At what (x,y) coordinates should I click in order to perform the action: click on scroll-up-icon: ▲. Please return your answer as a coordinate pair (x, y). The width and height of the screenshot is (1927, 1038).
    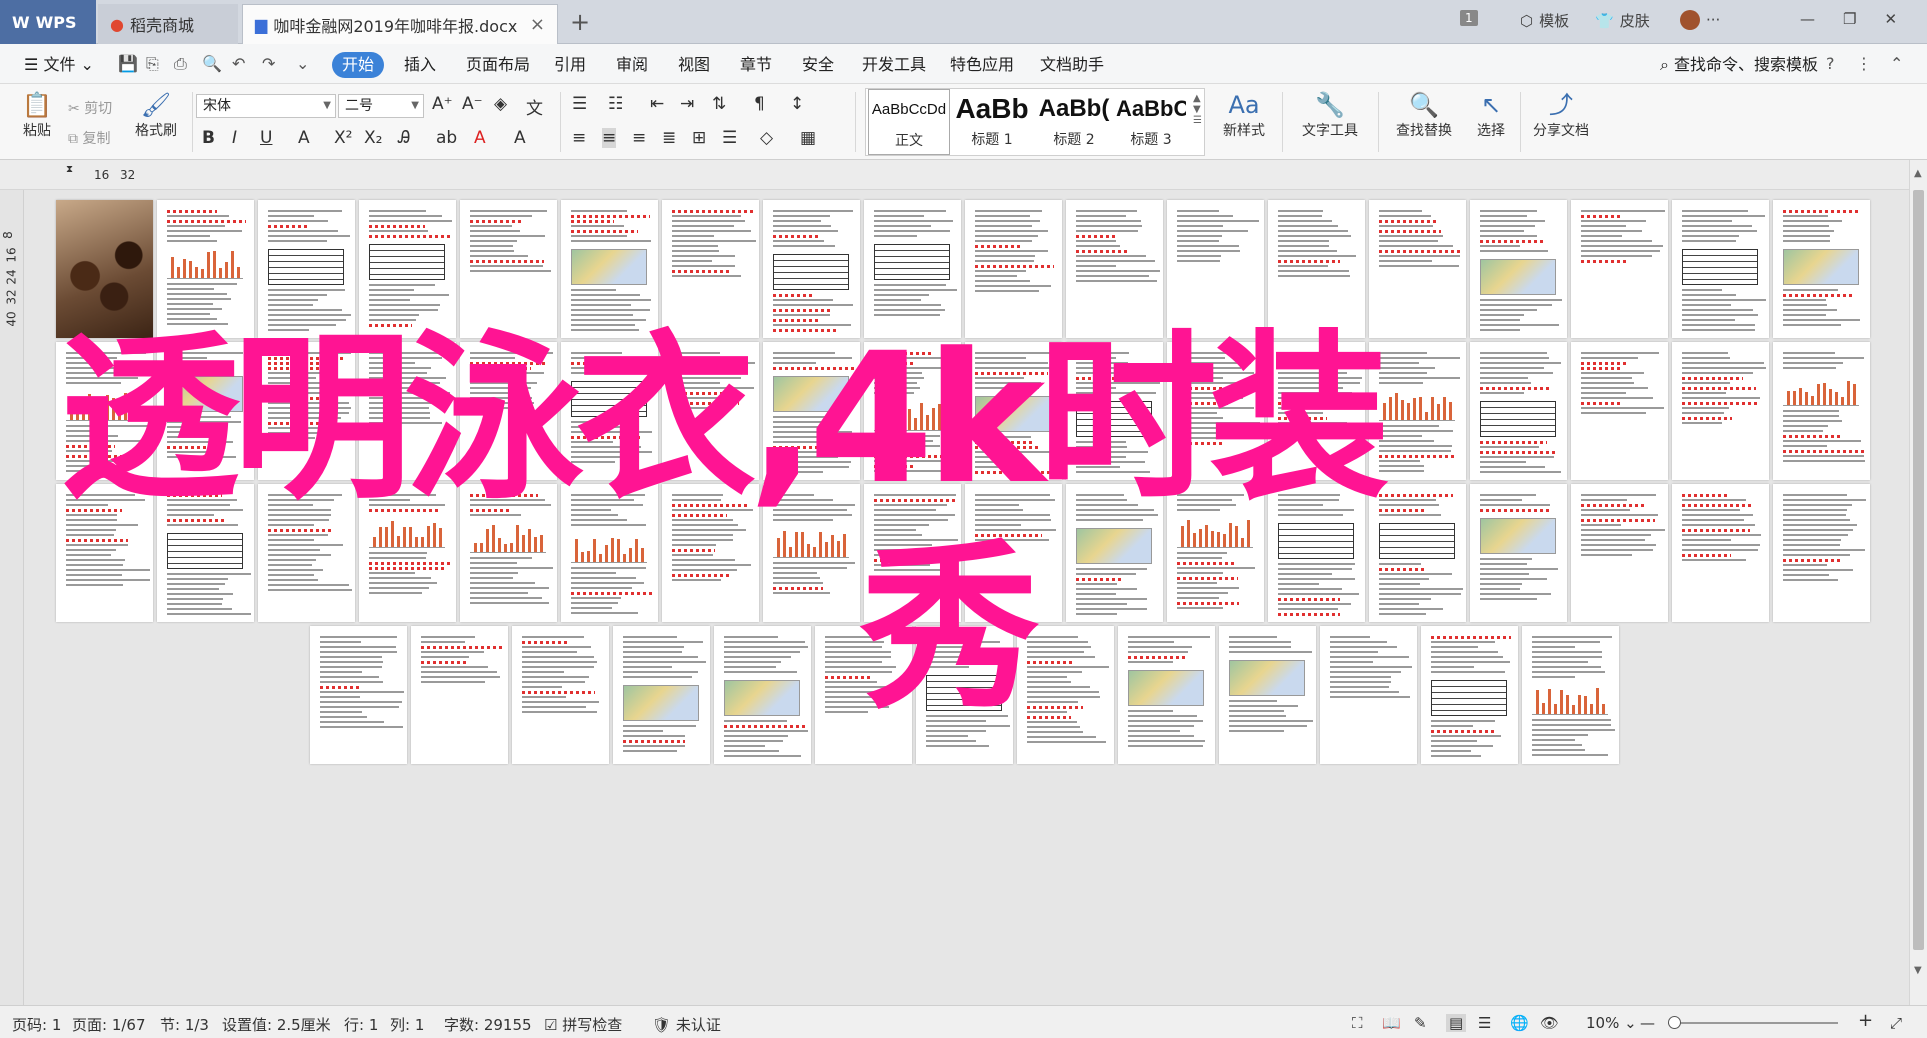
    Looking at the image, I should click on (1918, 173).